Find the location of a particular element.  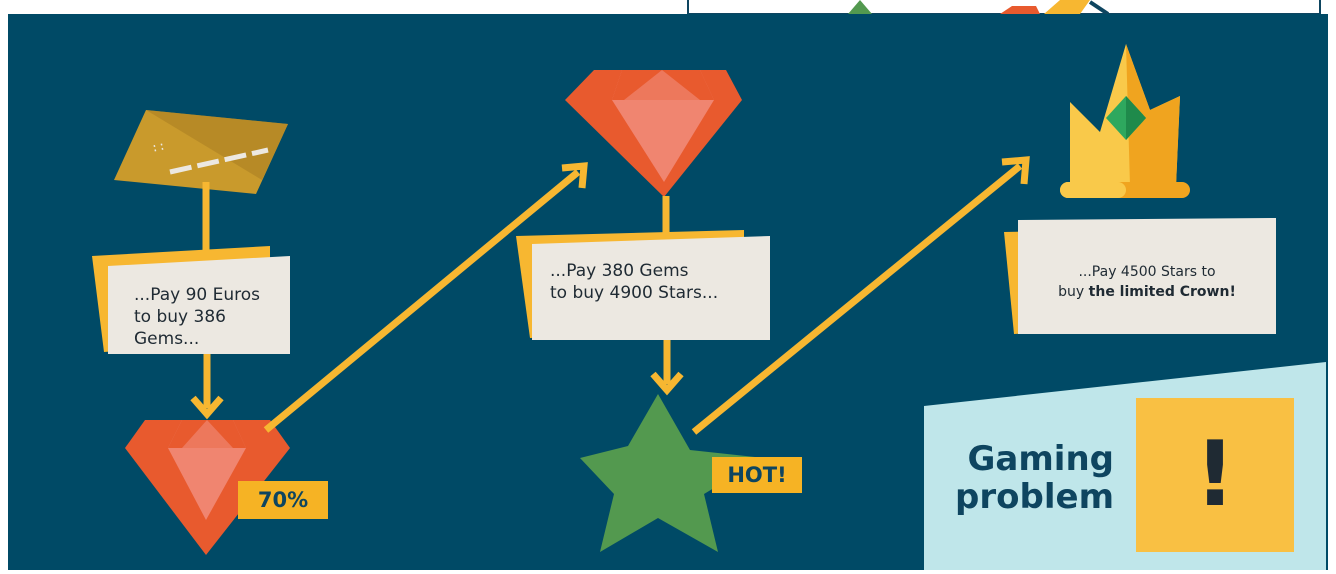

star-badge-label: HOT! is located at coordinates (757, 475).